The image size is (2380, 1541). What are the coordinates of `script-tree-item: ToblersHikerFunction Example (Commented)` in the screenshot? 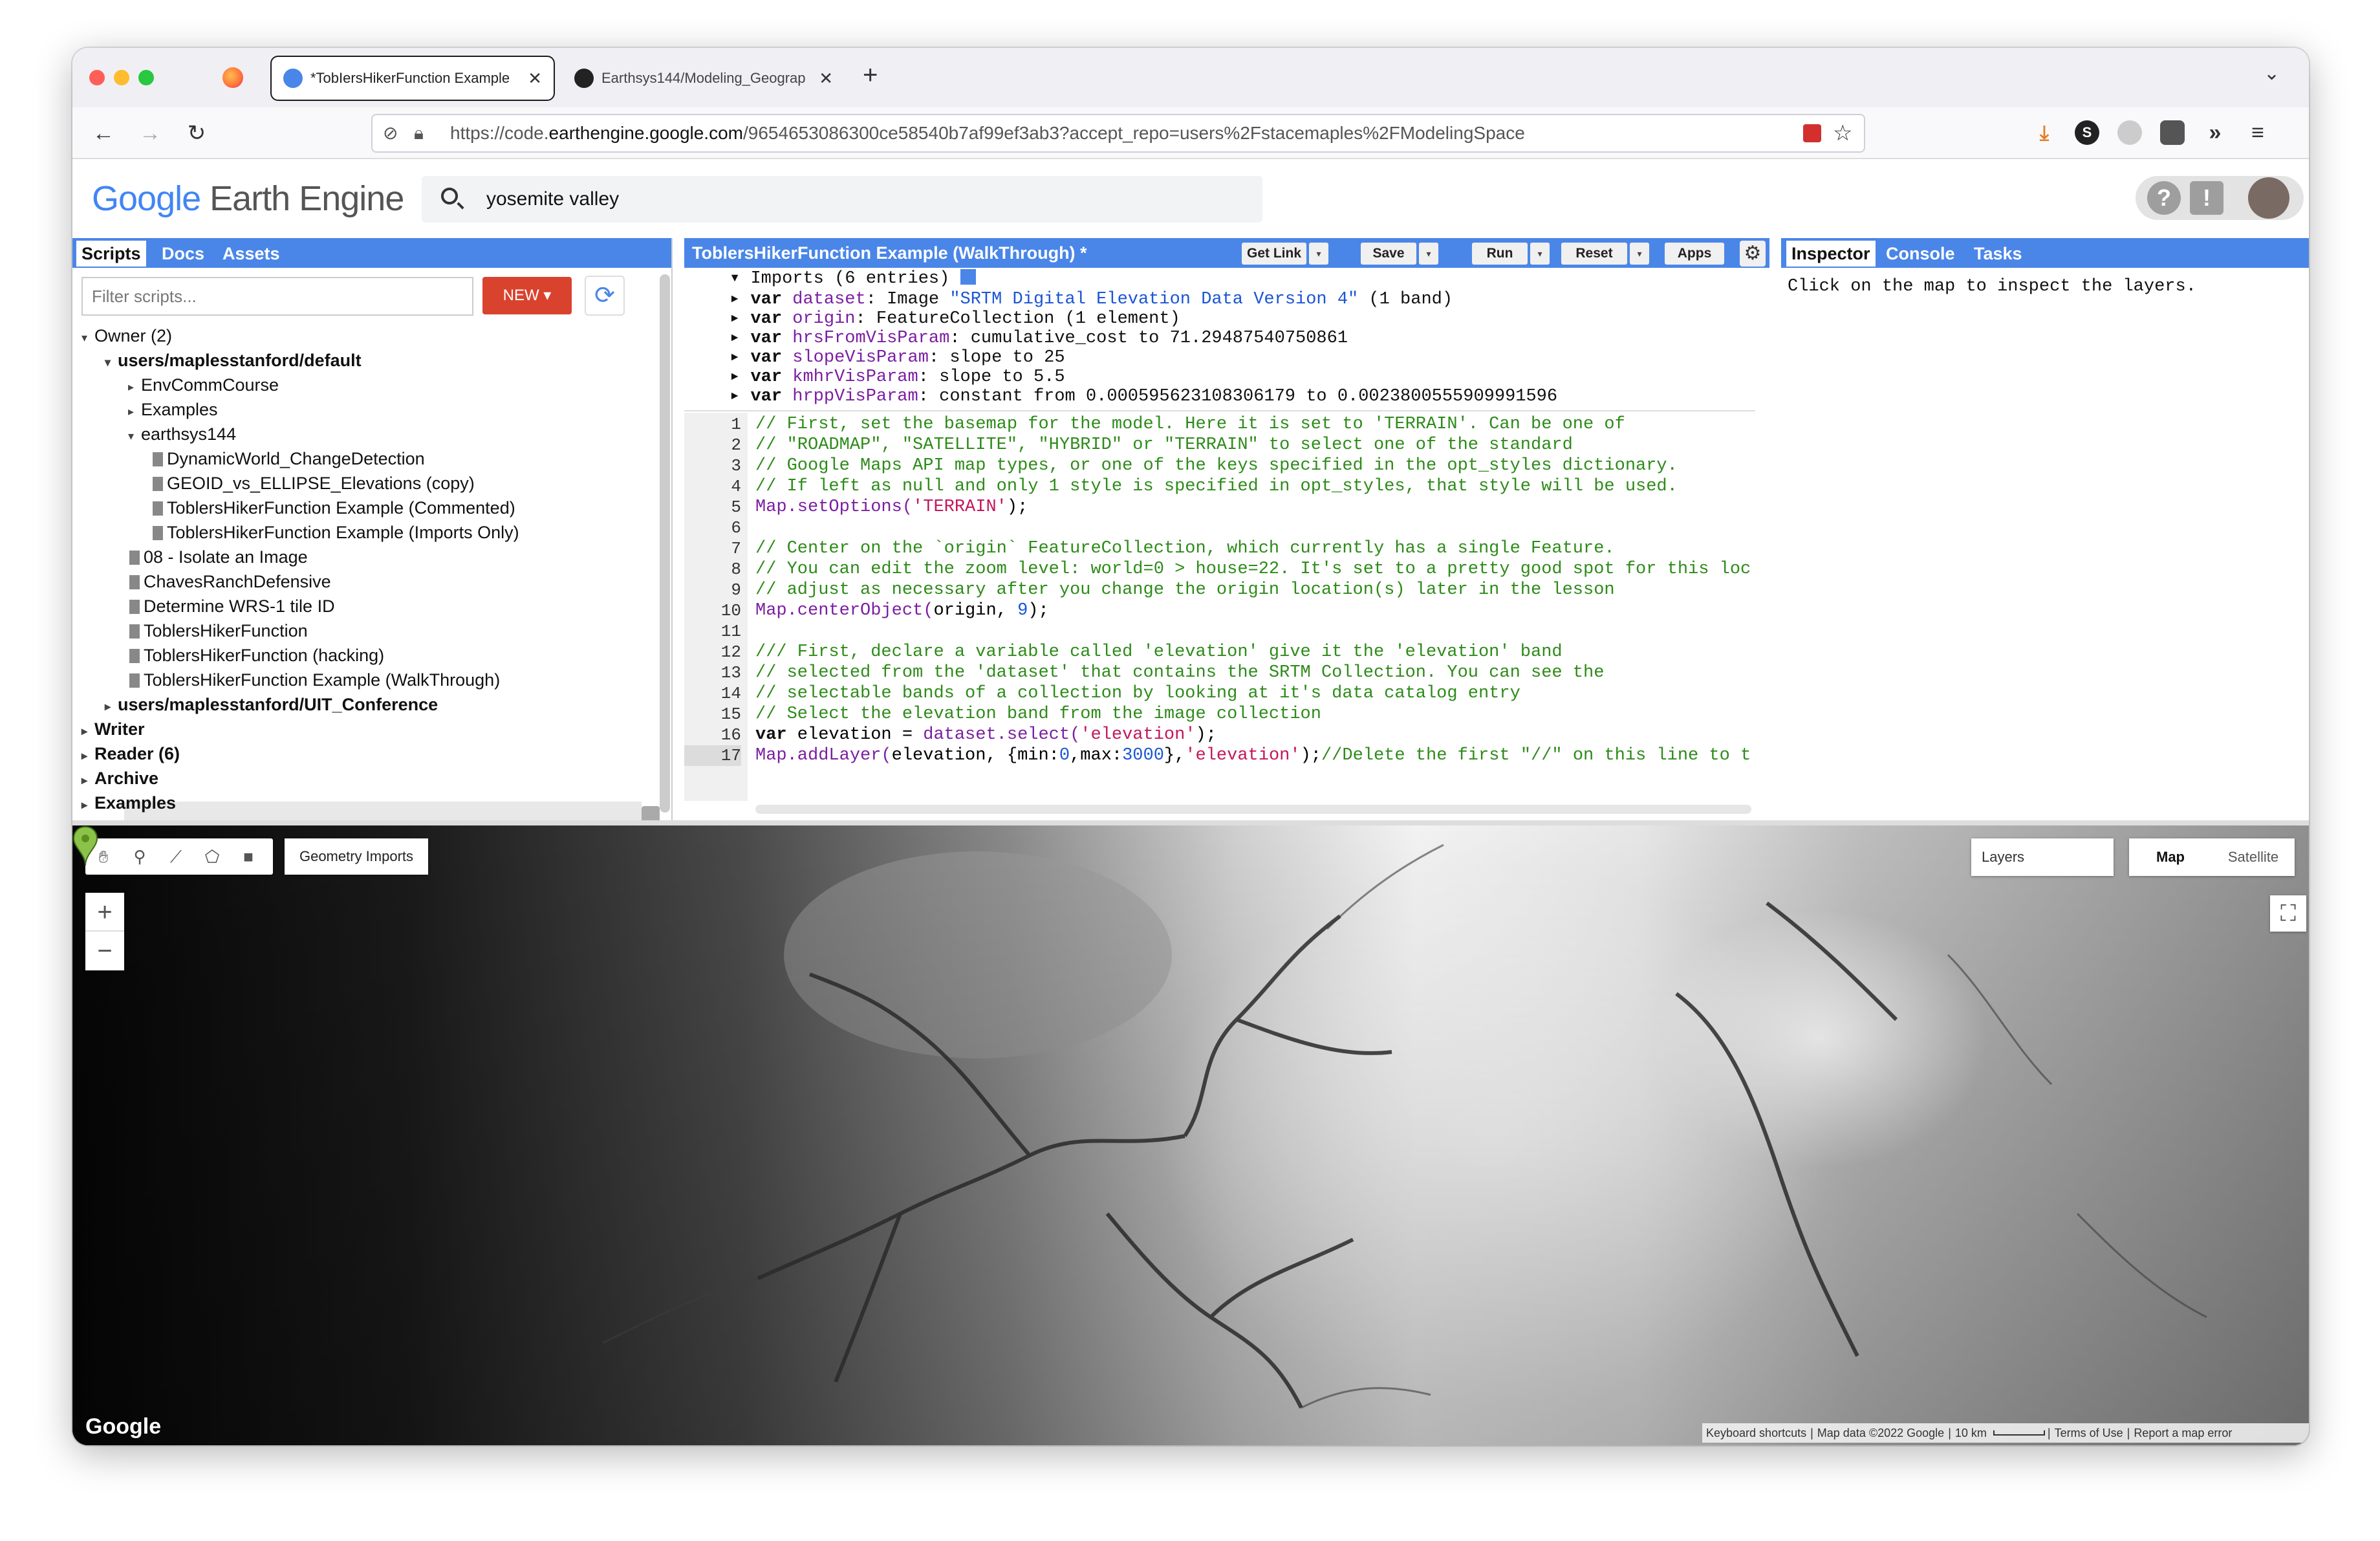 It's located at (334, 508).